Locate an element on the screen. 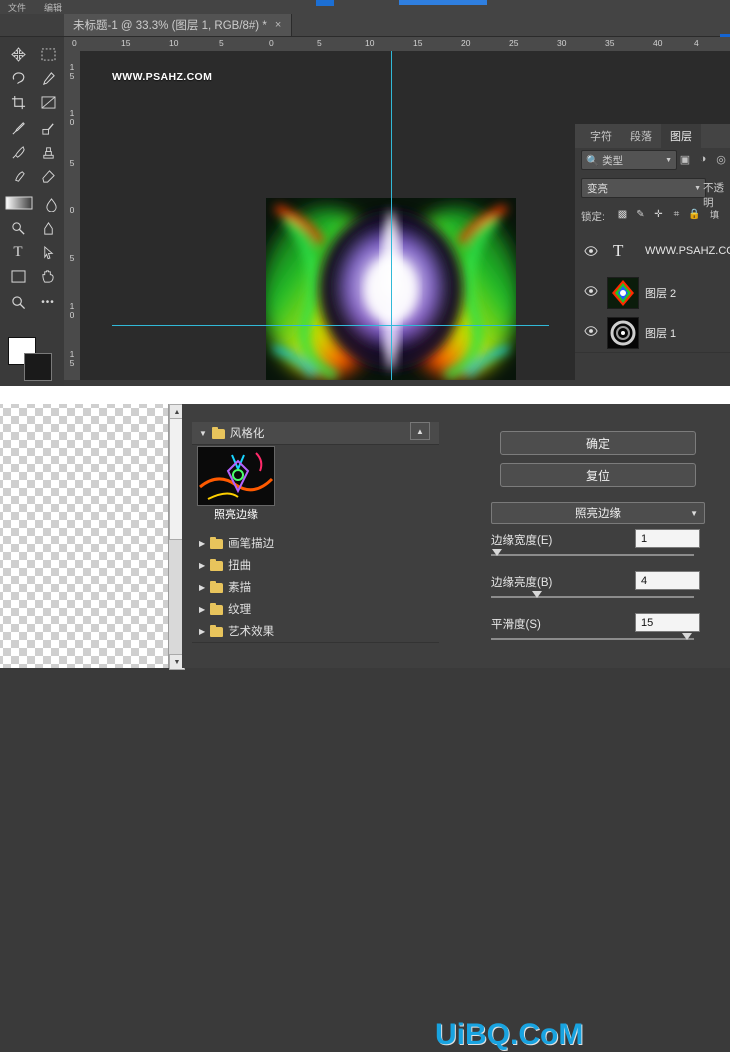 The image size is (730, 1052). lock-brush-icon: ✎ is located at coordinates (640, 214).